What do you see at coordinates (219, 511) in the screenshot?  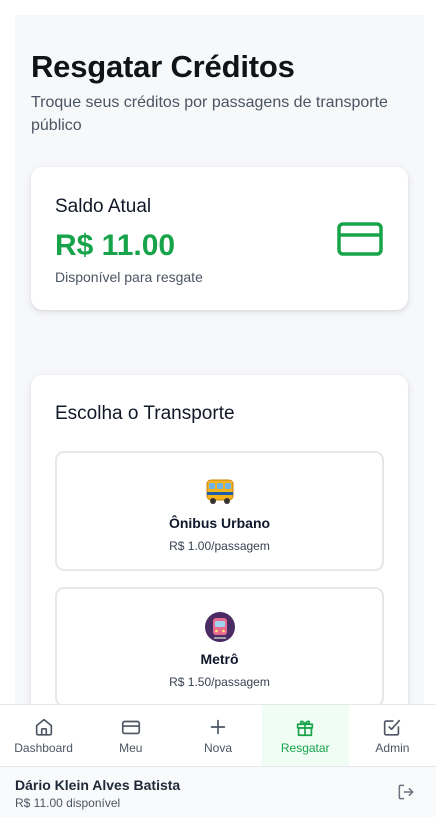 I see `transport-option-bus: Ônibus Urbano R$ 1.00/passagem` at bounding box center [219, 511].